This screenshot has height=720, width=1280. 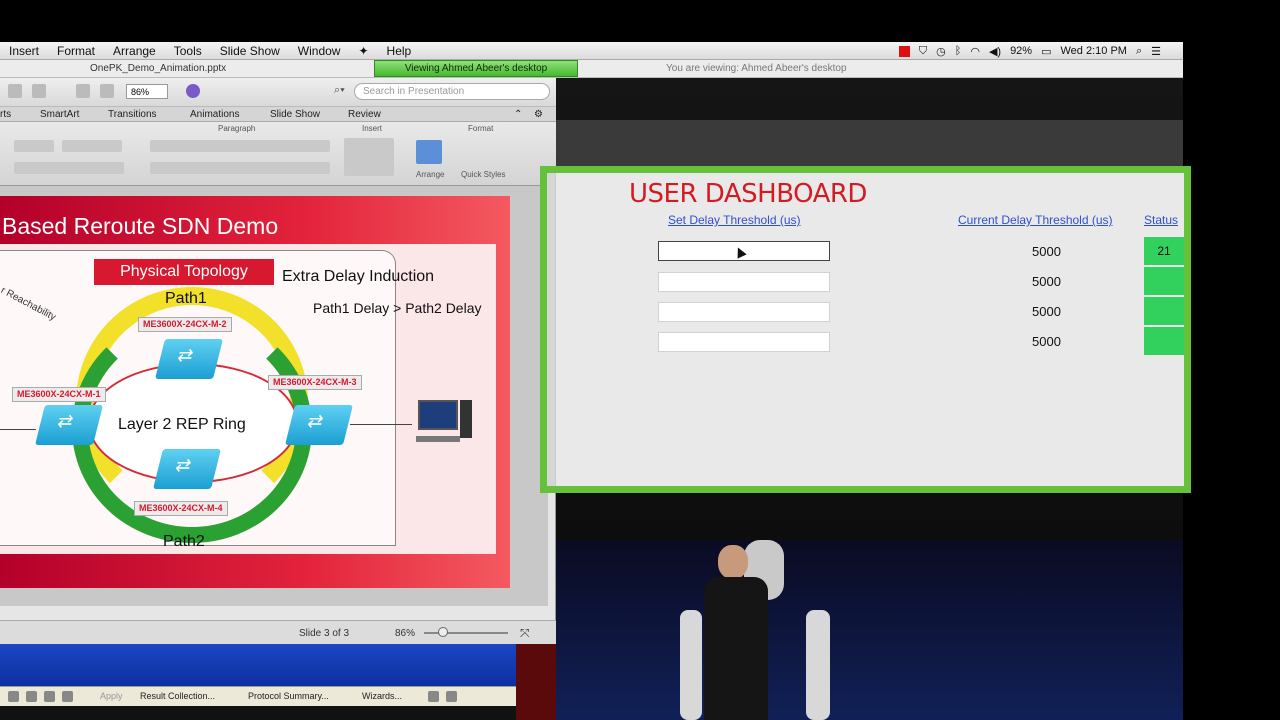 What do you see at coordinates (240, 168) in the screenshot?
I see `alignment-buttons` at bounding box center [240, 168].